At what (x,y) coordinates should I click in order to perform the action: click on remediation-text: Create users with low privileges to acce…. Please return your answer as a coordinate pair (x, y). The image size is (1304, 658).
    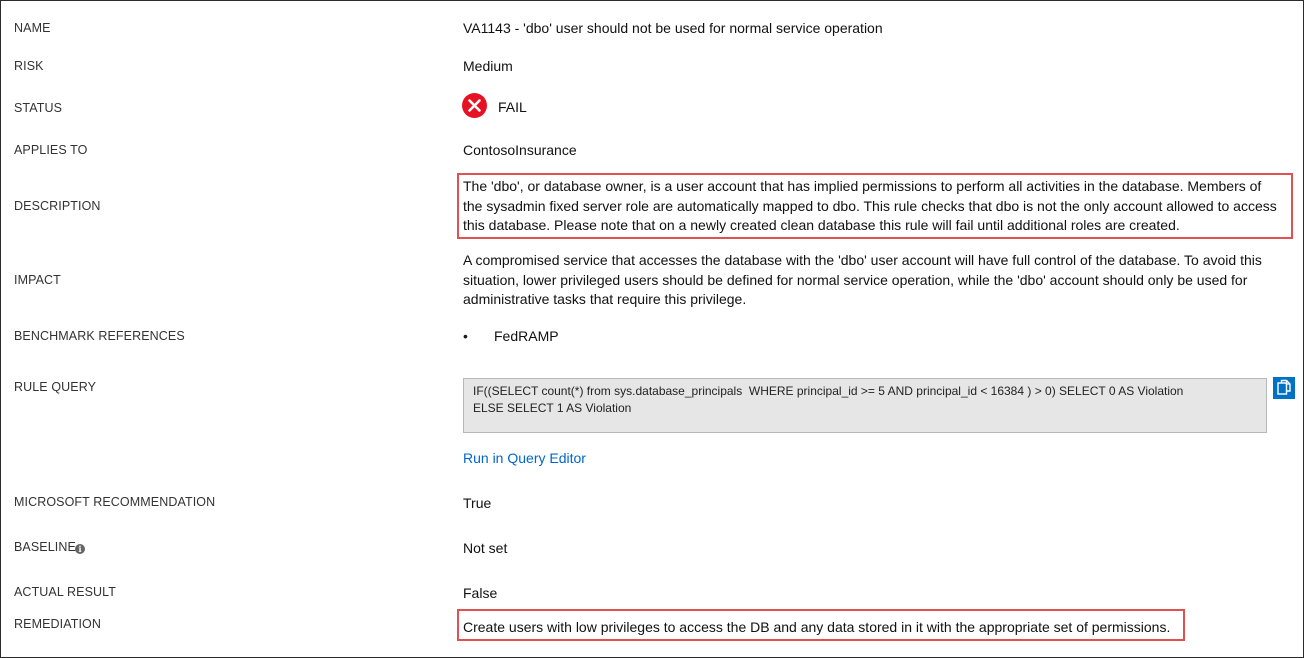
    Looking at the image, I should click on (817, 627).